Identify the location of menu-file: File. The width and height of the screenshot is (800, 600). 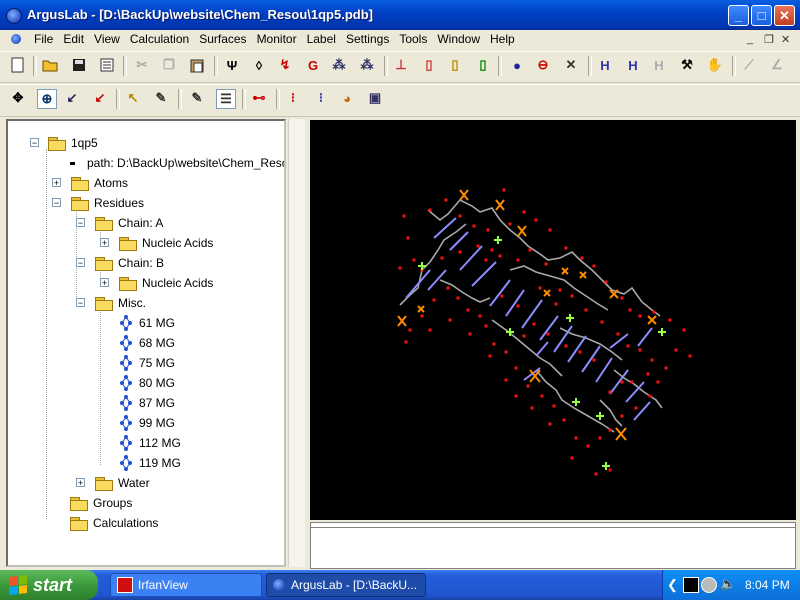
(43, 40).